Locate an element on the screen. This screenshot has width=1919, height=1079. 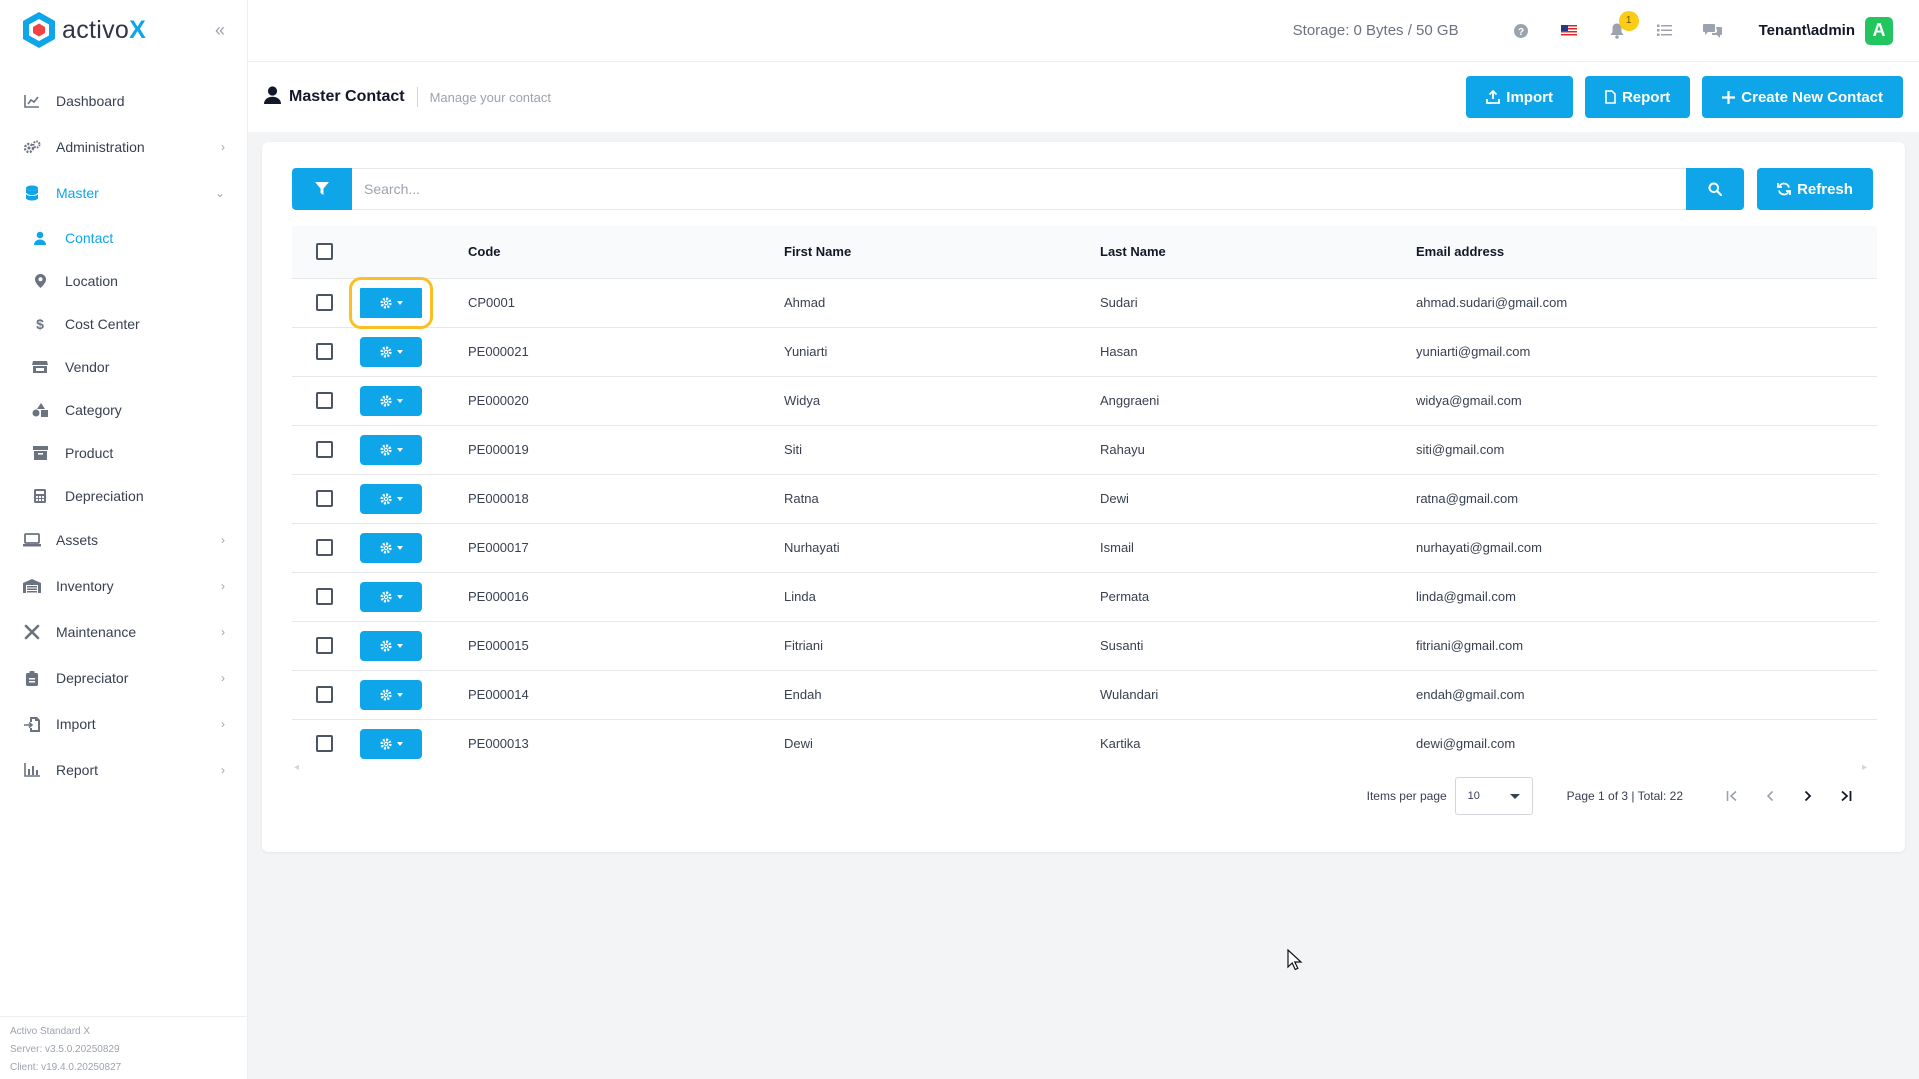
prev-page-button is located at coordinates (1770, 796).